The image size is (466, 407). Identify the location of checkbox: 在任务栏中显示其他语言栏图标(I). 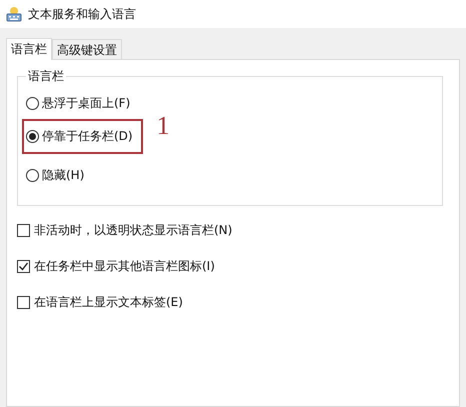
(230, 266).